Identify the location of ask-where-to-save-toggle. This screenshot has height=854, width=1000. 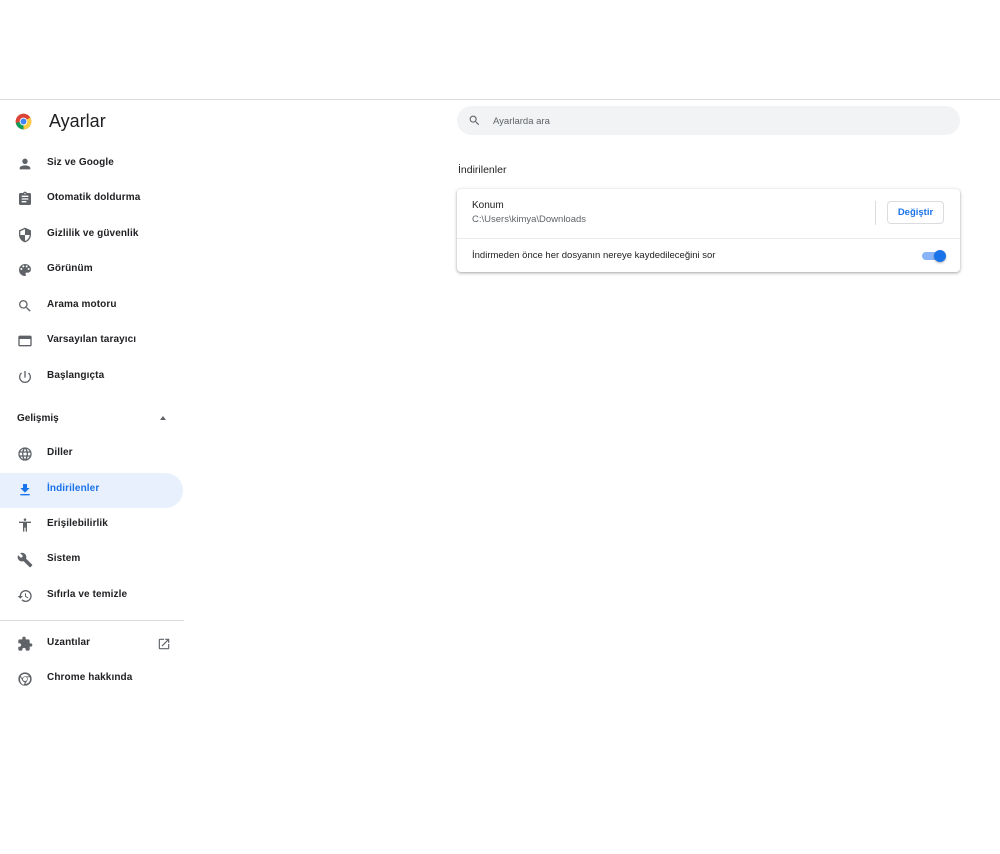
(934, 256).